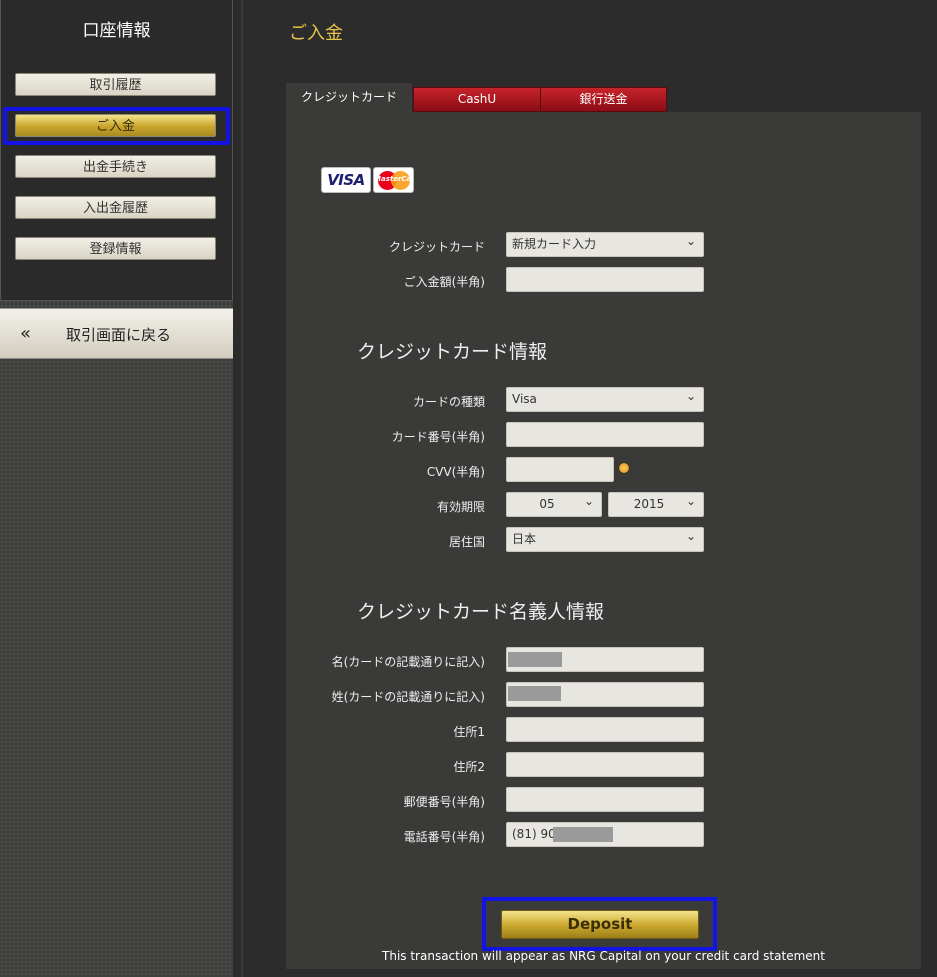 This screenshot has height=977, width=937. I want to click on tab-bank-transfer: 銀行送金, so click(603, 99).